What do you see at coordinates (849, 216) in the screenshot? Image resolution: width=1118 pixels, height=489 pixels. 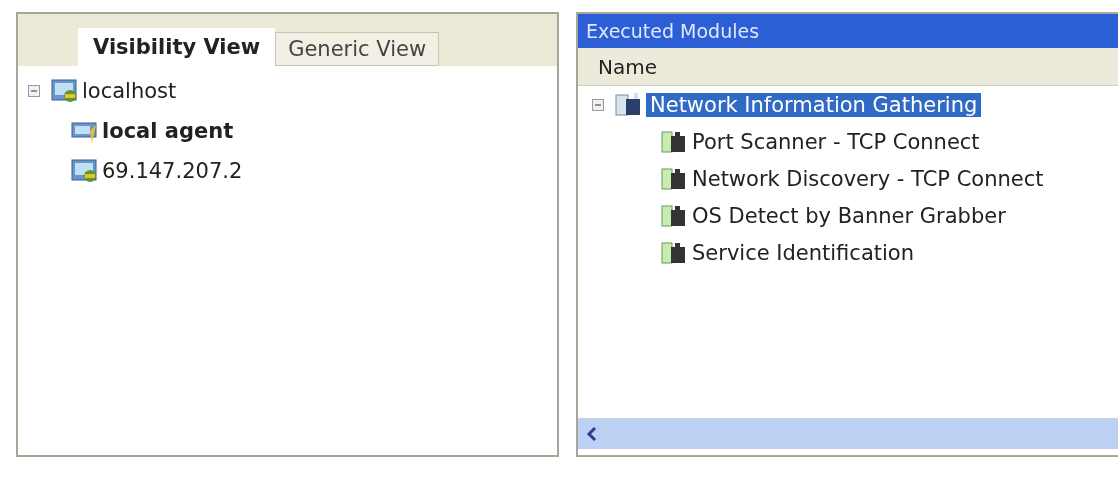 I see `tree-item: OS Detect by Banner Grabber` at bounding box center [849, 216].